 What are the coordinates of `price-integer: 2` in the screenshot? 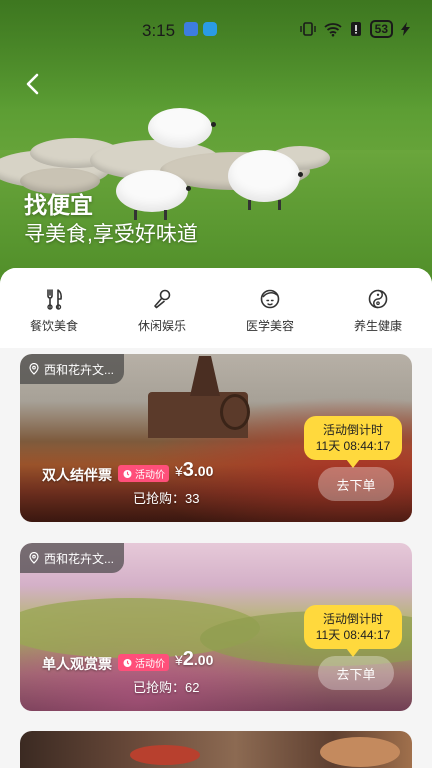 It's located at (188, 659).